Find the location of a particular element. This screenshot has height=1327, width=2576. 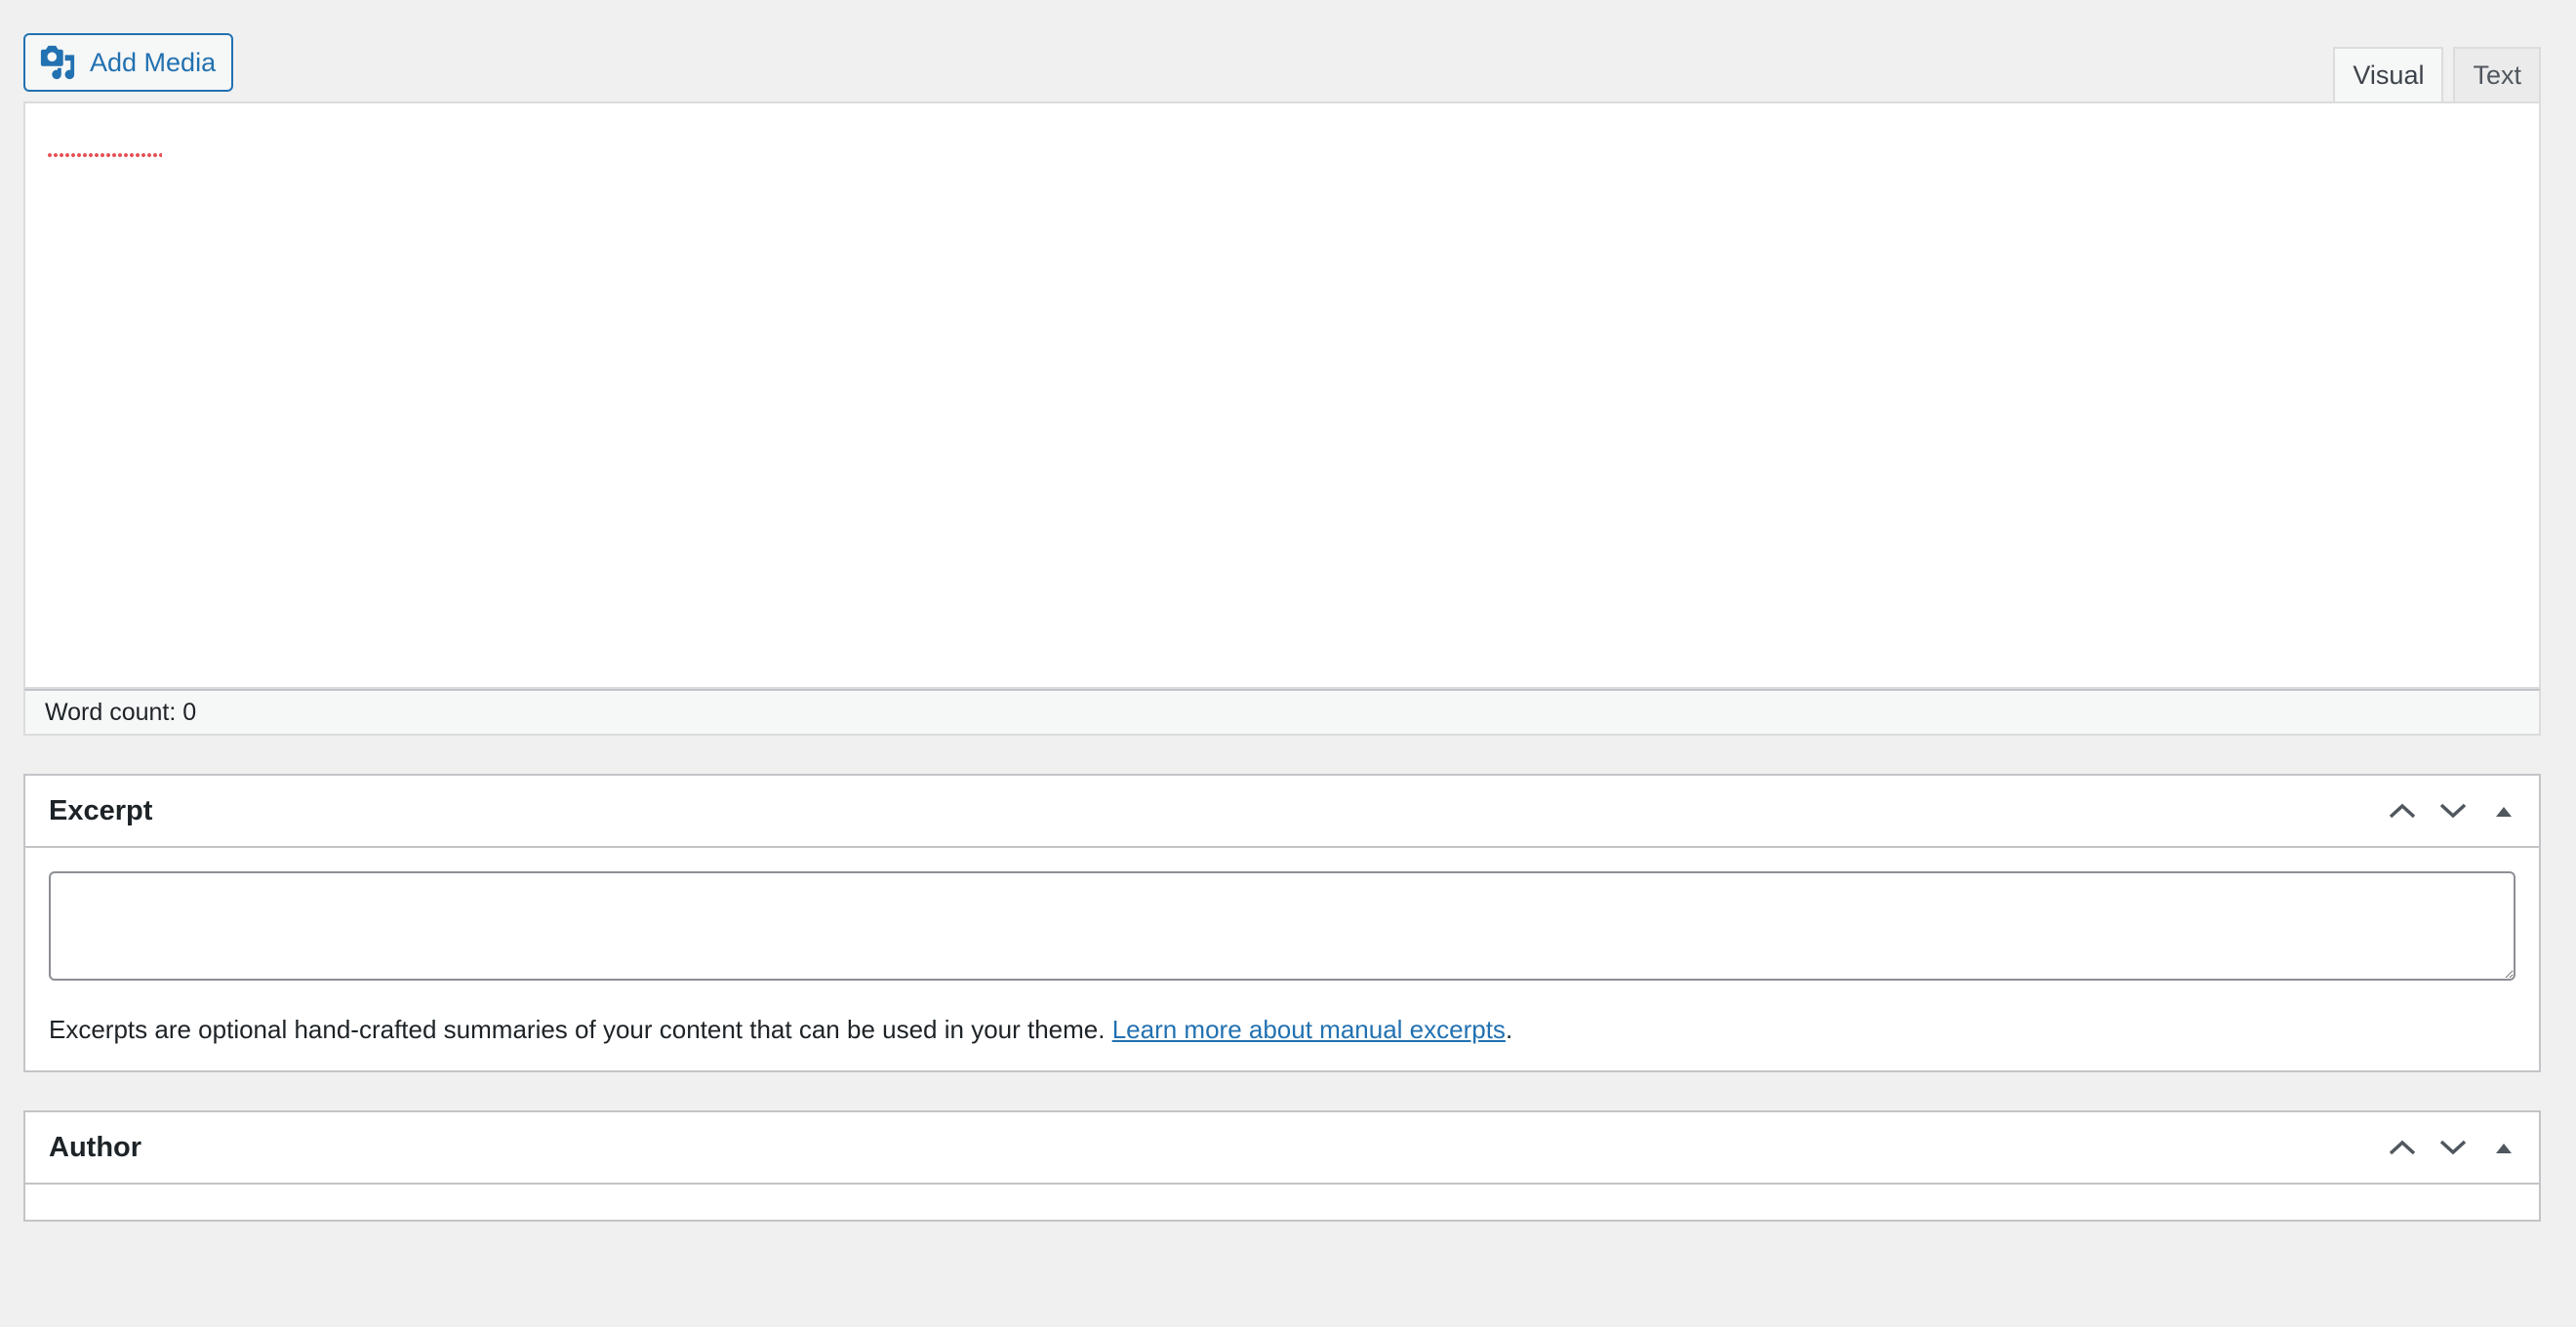

learn-more-excerpts-link: Learn more about manual excerpts is located at coordinates (1309, 1029).